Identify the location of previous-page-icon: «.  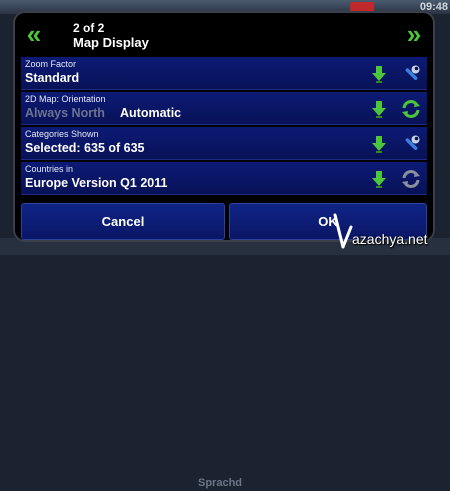
(34, 34).